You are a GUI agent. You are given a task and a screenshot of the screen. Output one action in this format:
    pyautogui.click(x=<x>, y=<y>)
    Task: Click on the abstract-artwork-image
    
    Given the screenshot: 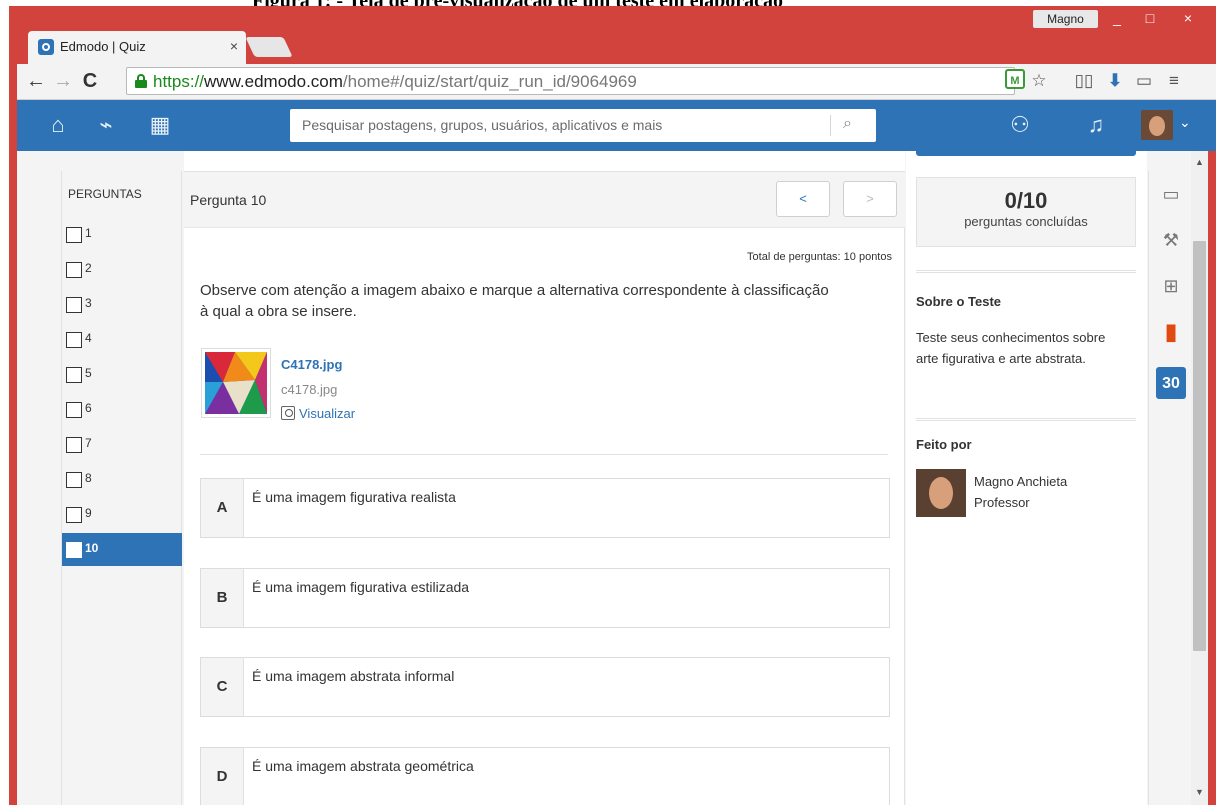 What is the action you would take?
    pyautogui.click(x=236, y=383)
    